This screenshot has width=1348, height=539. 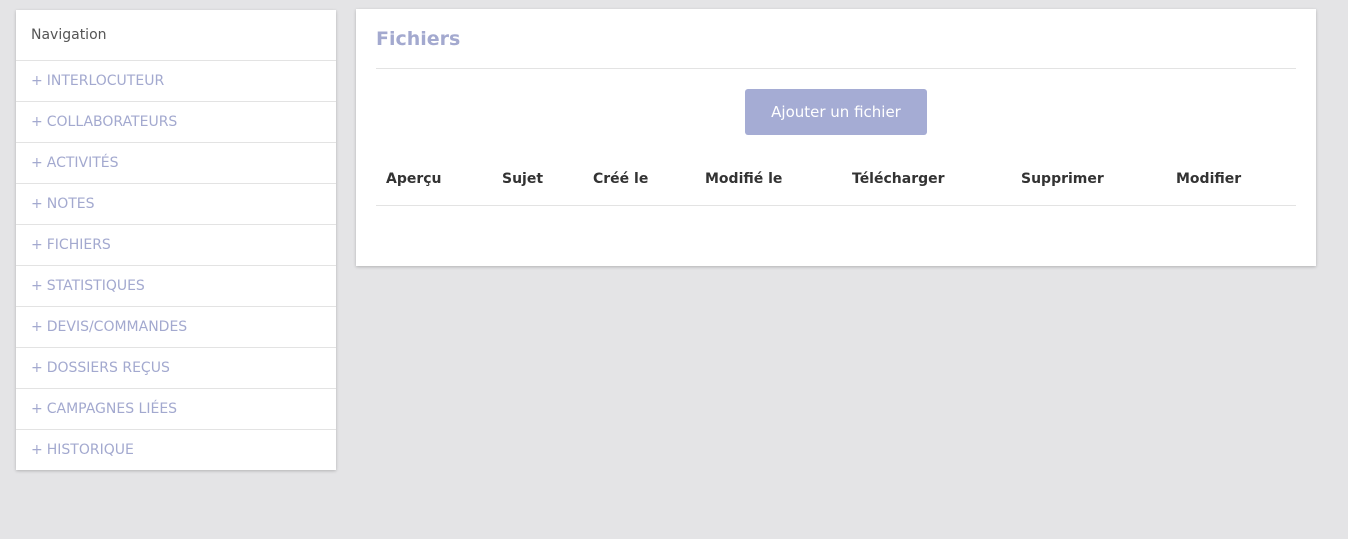 I want to click on nav-item-dossiers-recus: + DOSSIERS REÇUS, so click(x=176, y=368).